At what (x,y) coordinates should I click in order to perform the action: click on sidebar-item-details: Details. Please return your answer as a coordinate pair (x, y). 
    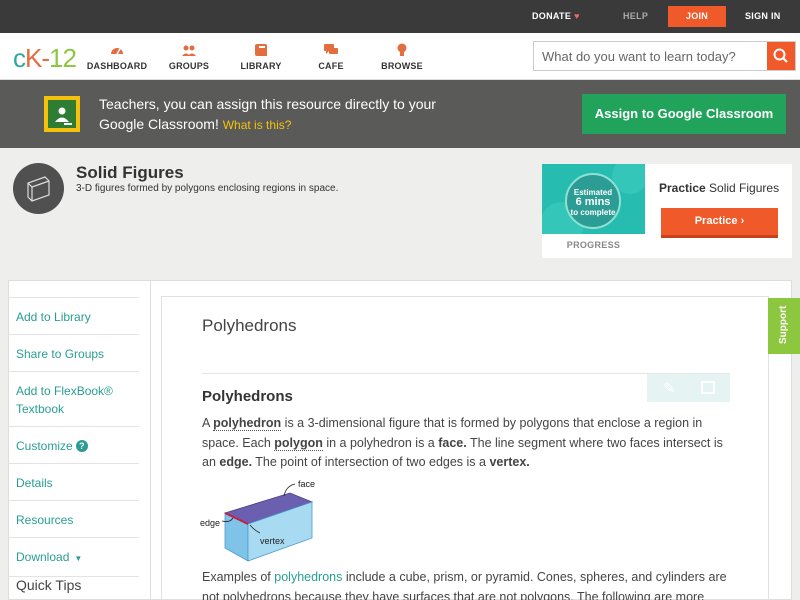
    Looking at the image, I should click on (74, 482).